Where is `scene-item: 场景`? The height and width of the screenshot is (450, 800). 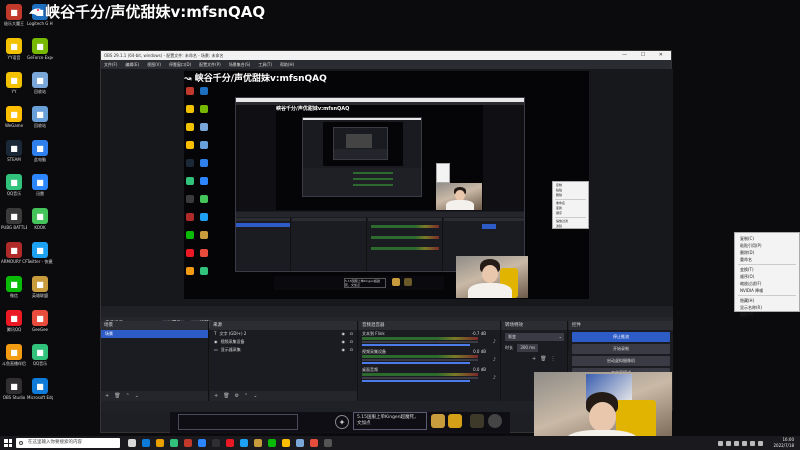 scene-item: 场景 is located at coordinates (154, 334).